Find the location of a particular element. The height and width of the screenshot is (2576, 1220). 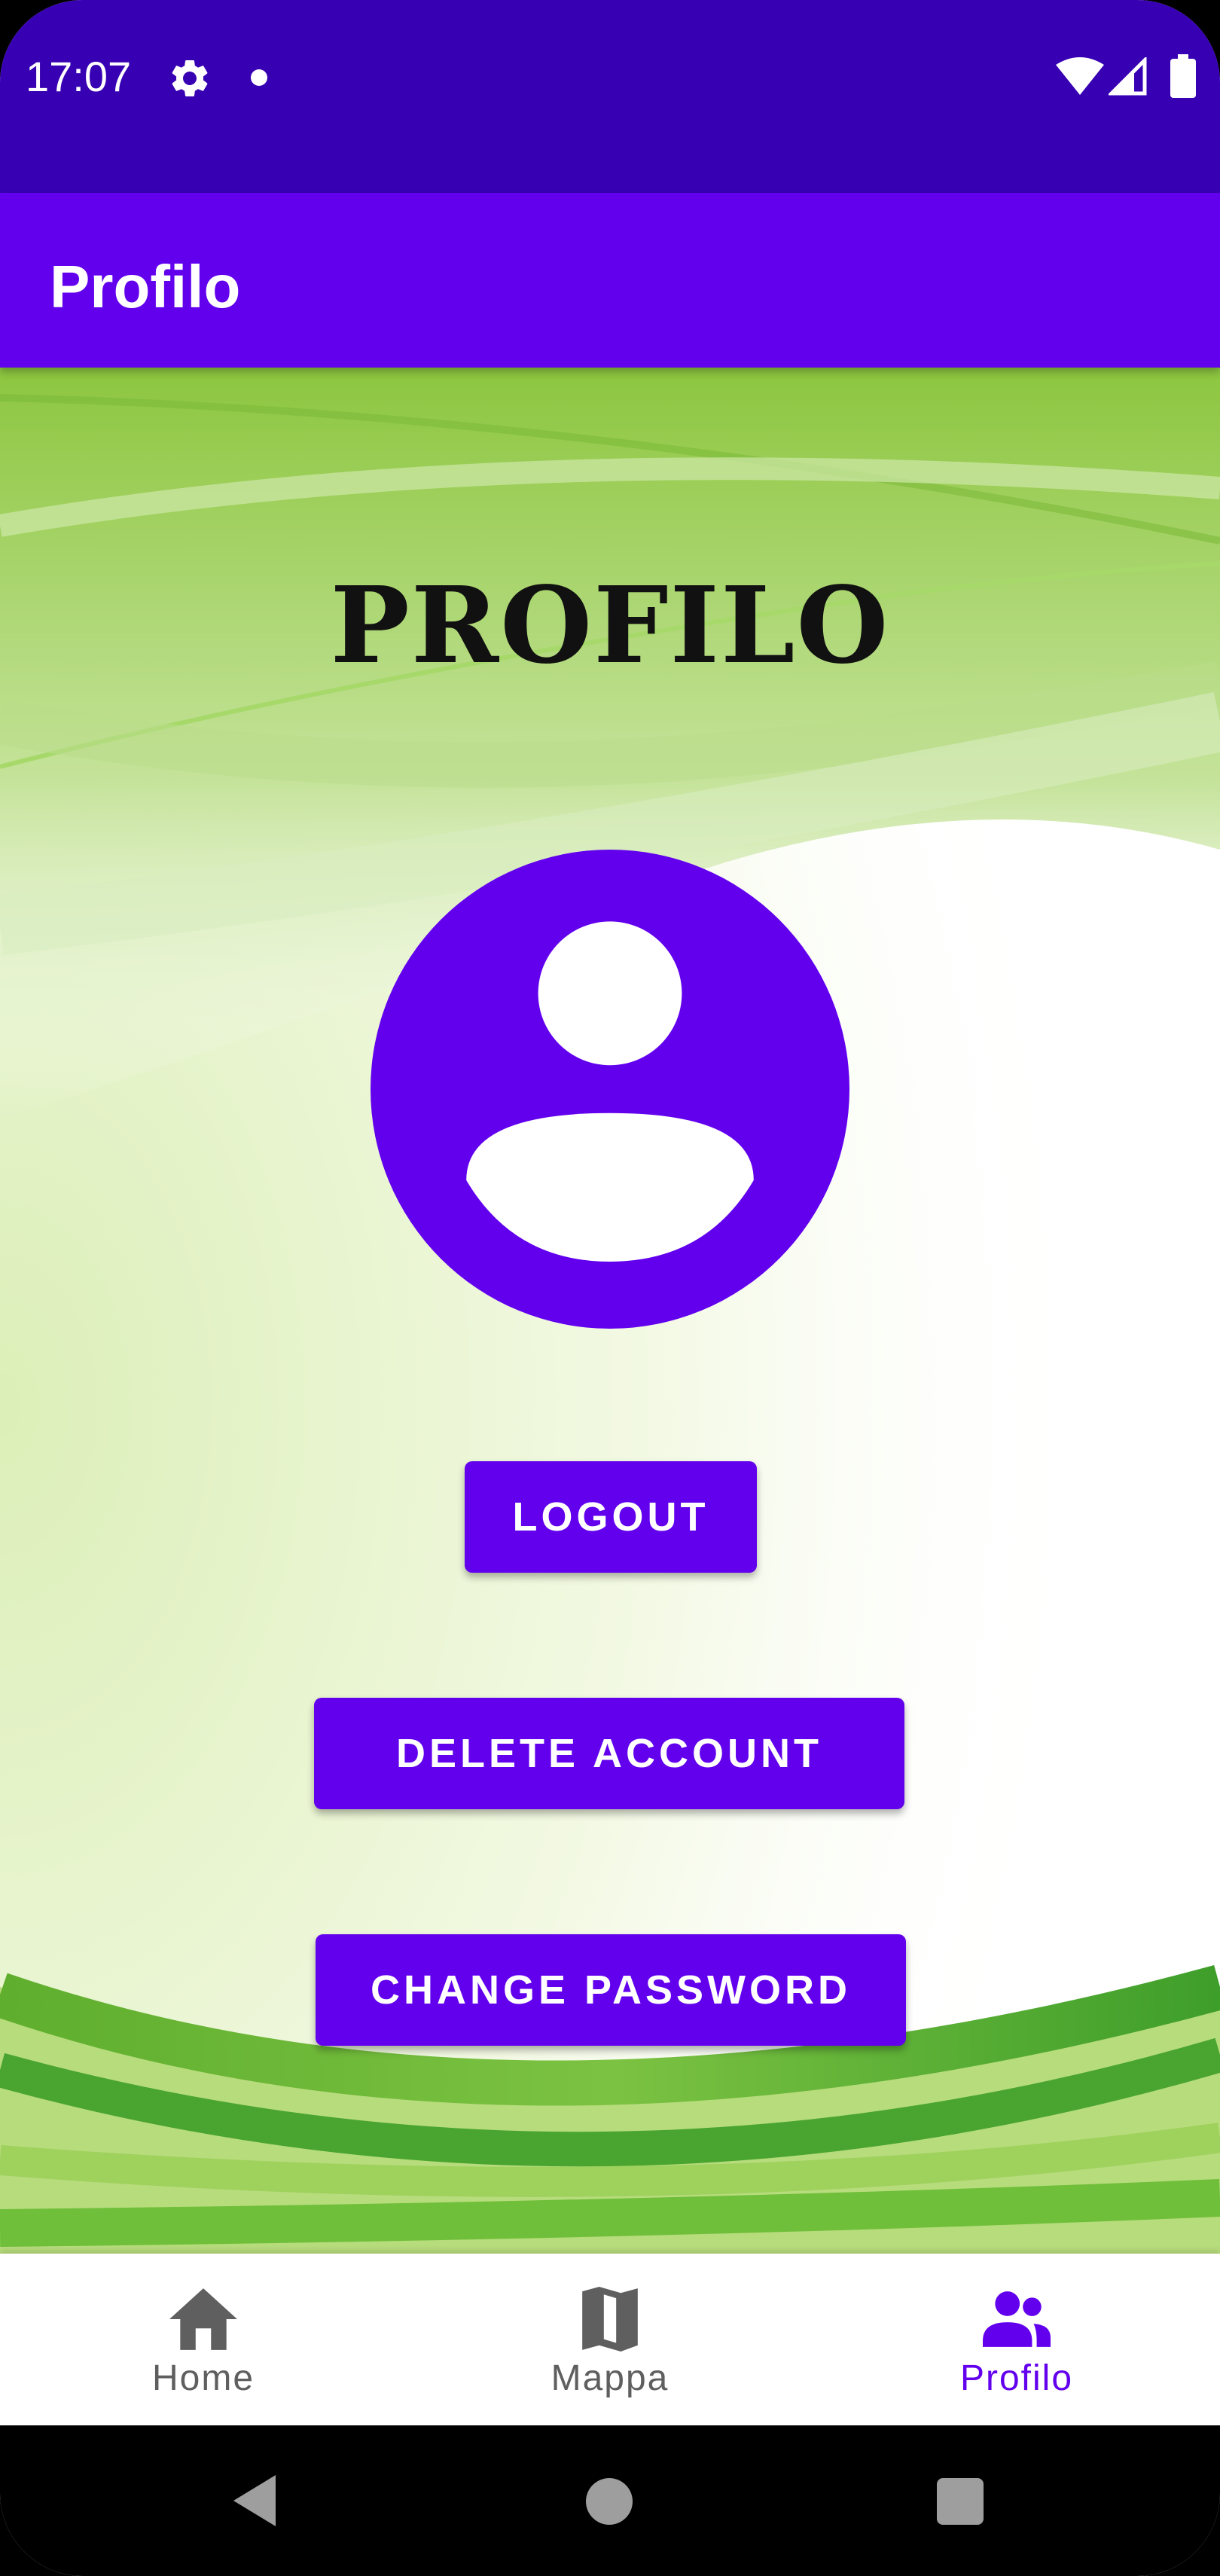

nav-label-home: Home is located at coordinates (203, 2378).